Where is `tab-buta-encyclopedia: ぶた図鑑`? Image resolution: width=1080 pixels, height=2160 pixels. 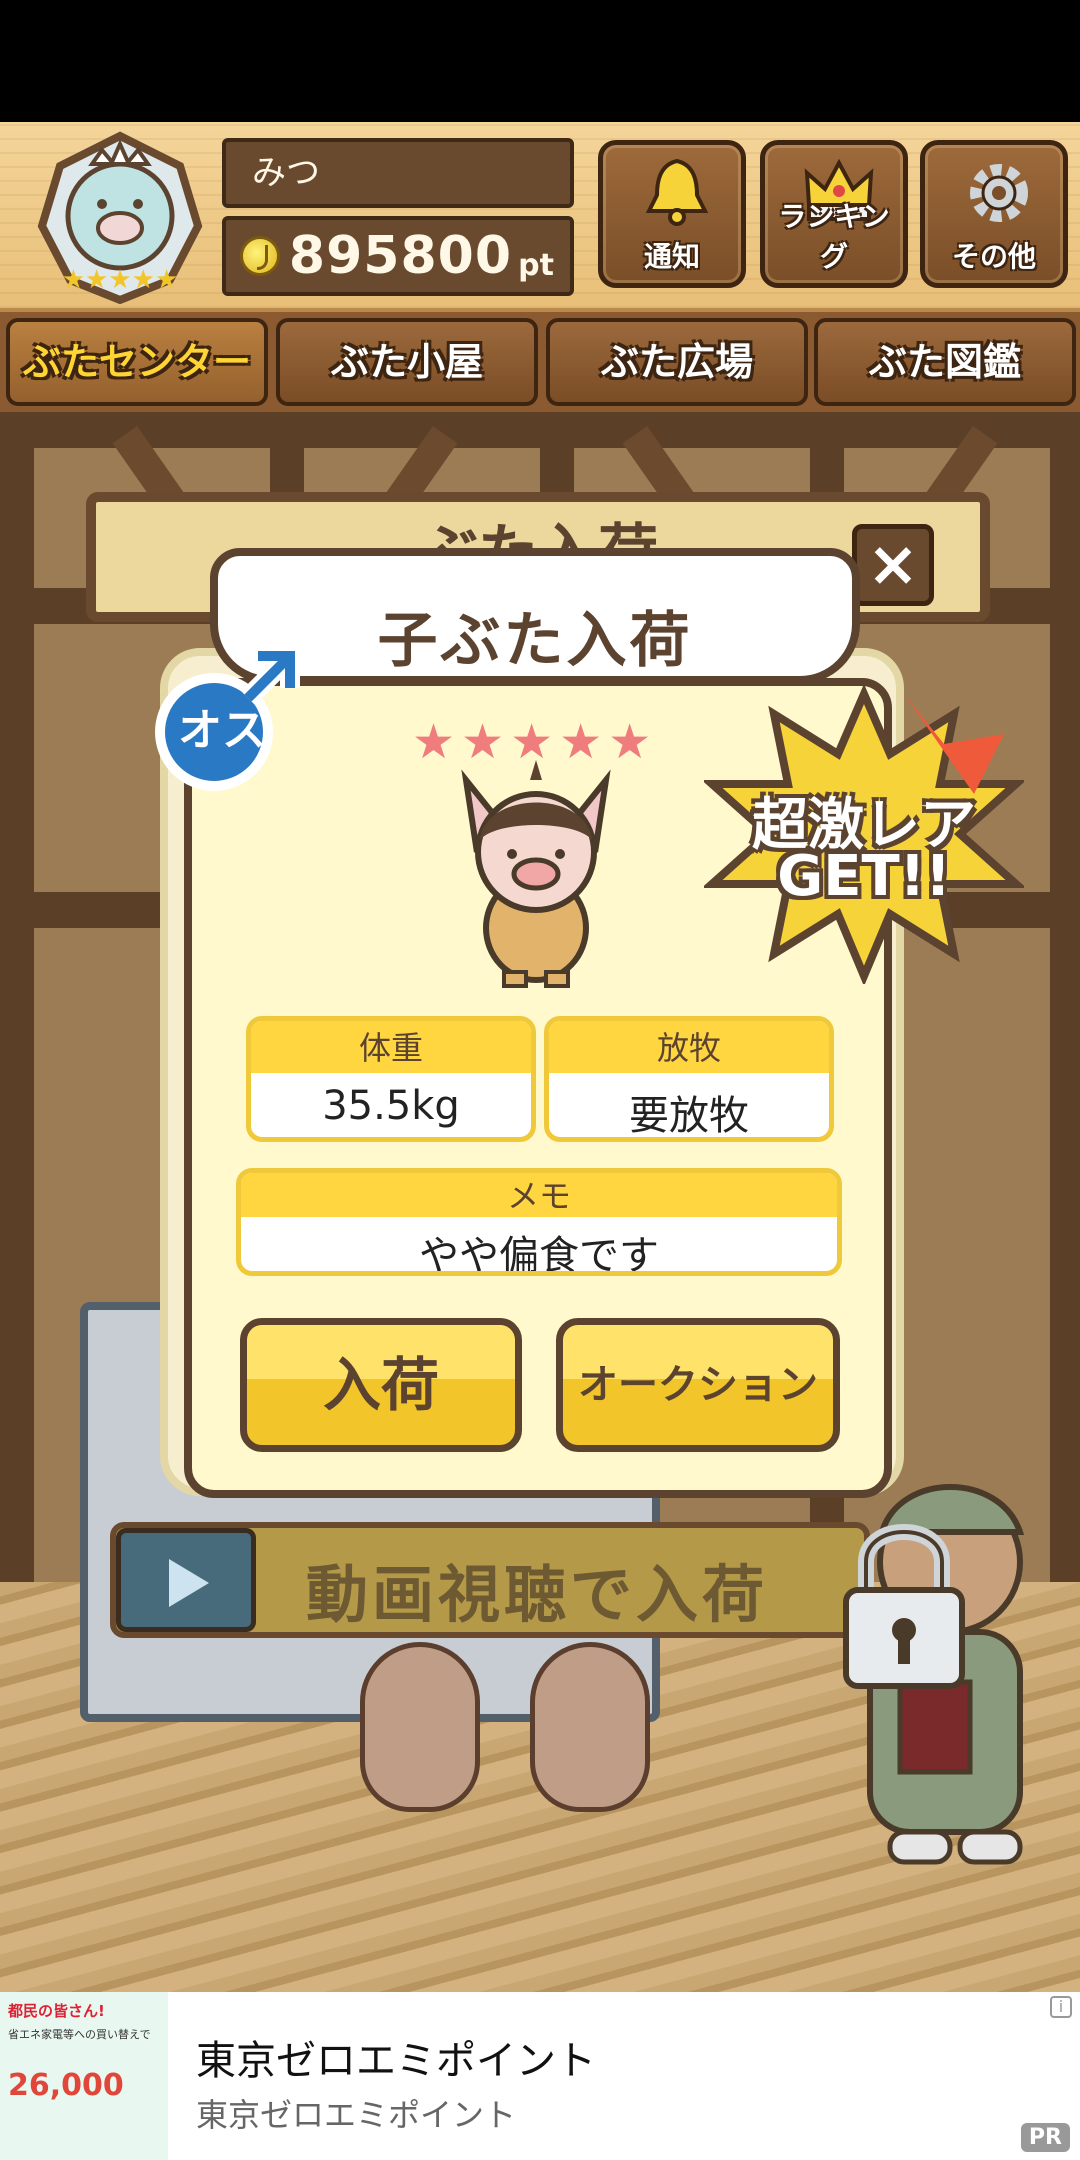 tab-buta-encyclopedia: ぶた図鑑 is located at coordinates (945, 362).